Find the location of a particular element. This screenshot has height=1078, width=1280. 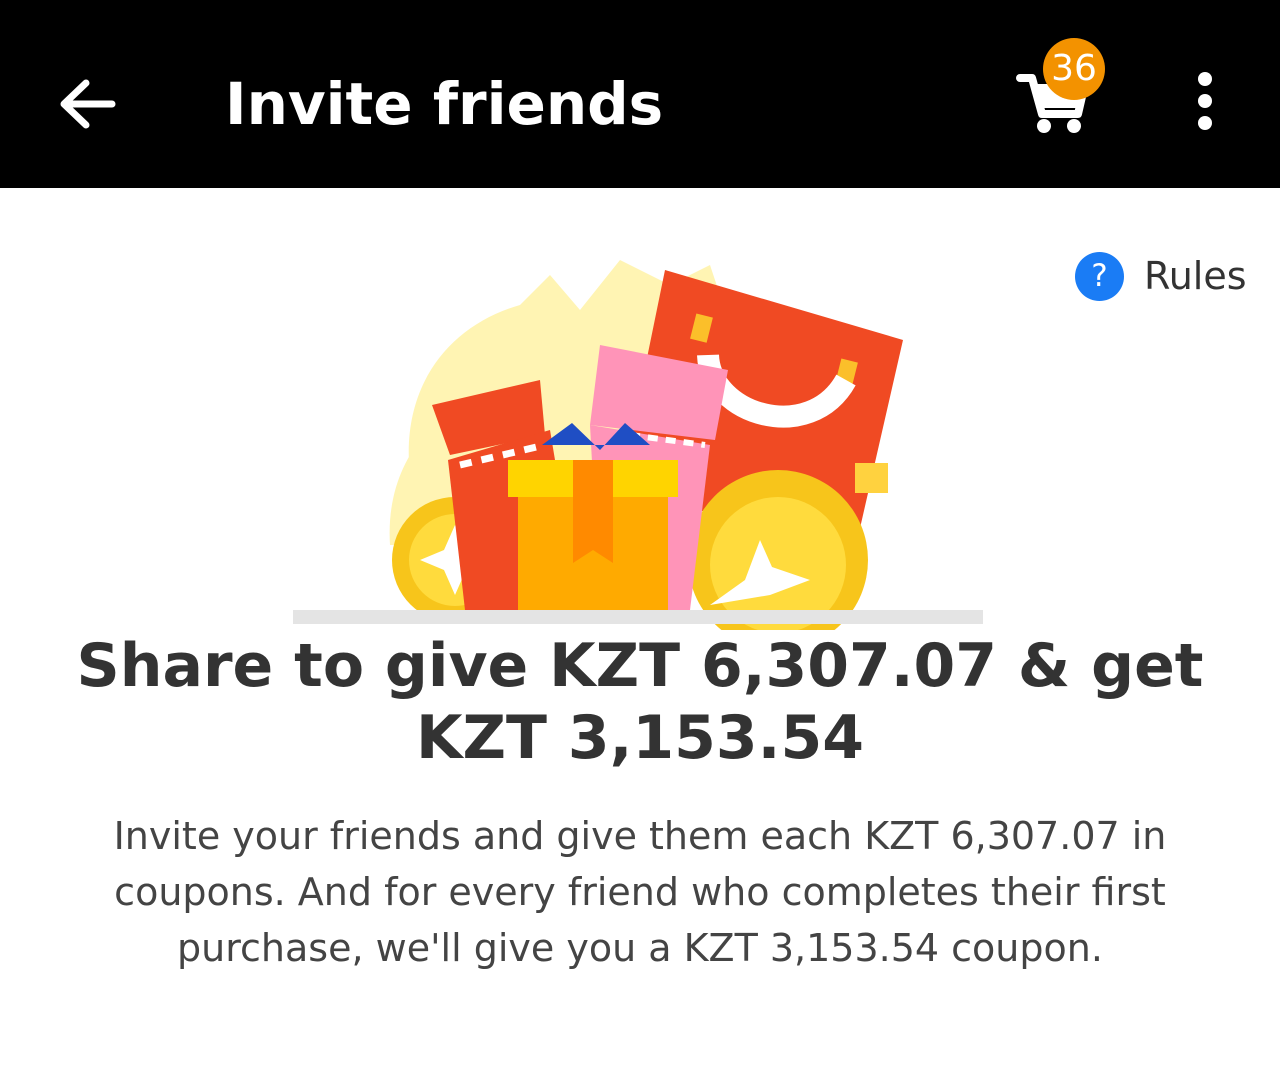

page-title: Invite friends is located at coordinates (444, 104).